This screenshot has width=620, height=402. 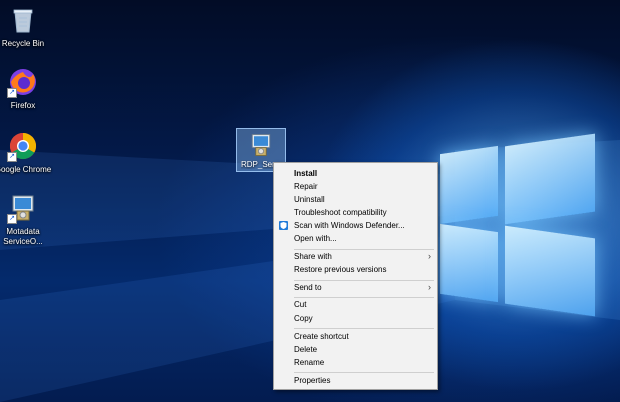 What do you see at coordinates (355, 318) in the screenshot?
I see `menu-item-copy: Copy` at bounding box center [355, 318].